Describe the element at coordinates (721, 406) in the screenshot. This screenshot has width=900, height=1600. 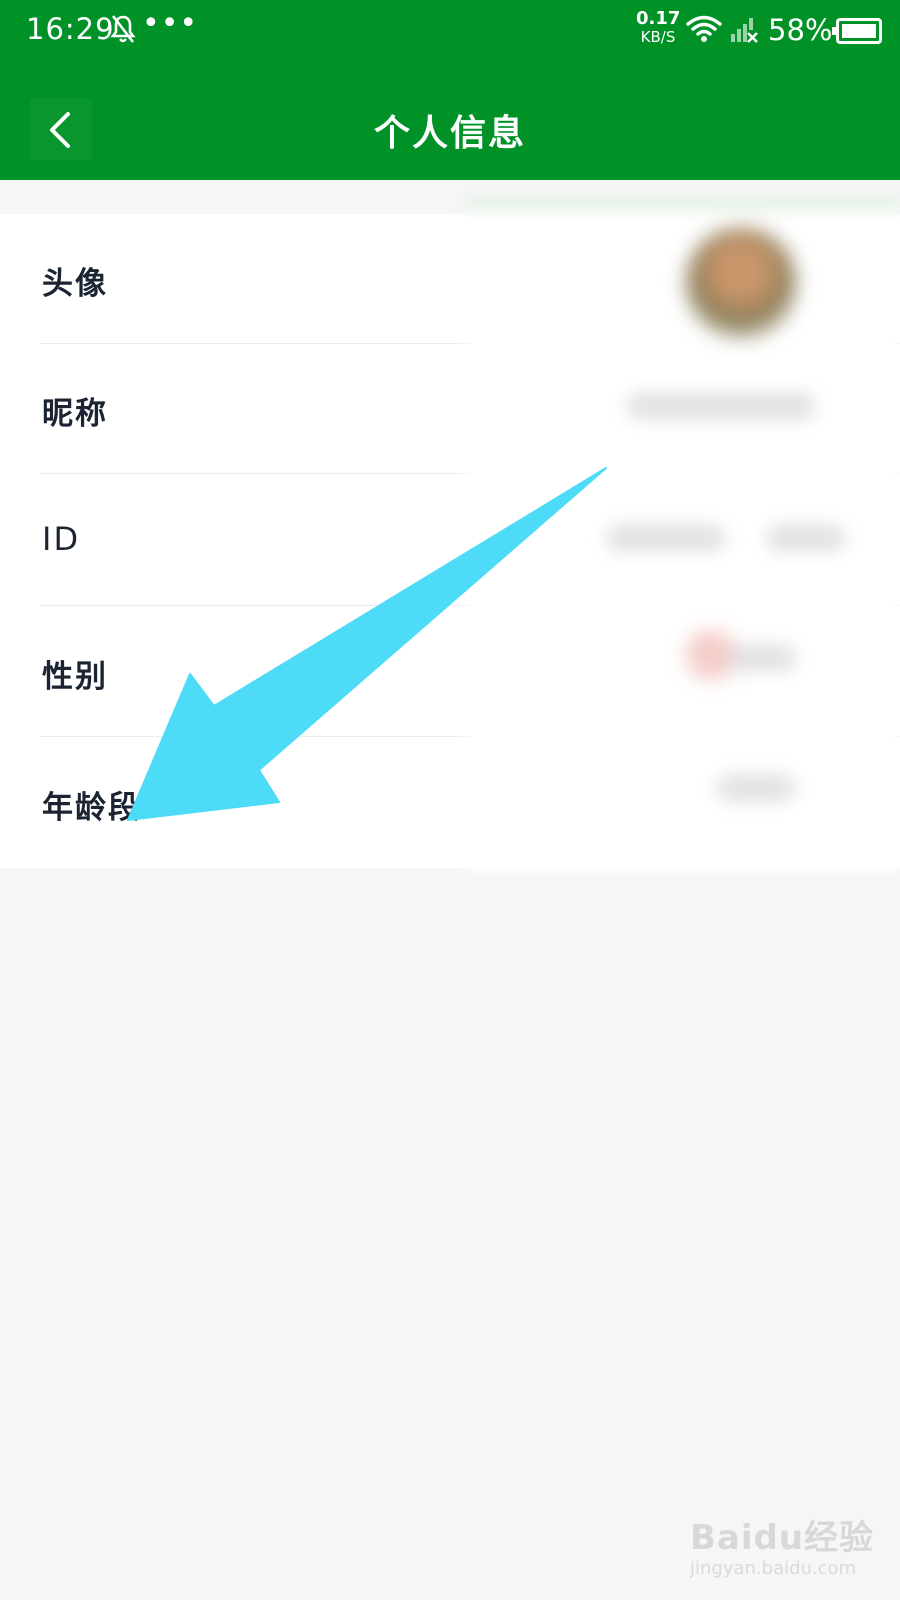
I see `nickname-value-blur` at that location.